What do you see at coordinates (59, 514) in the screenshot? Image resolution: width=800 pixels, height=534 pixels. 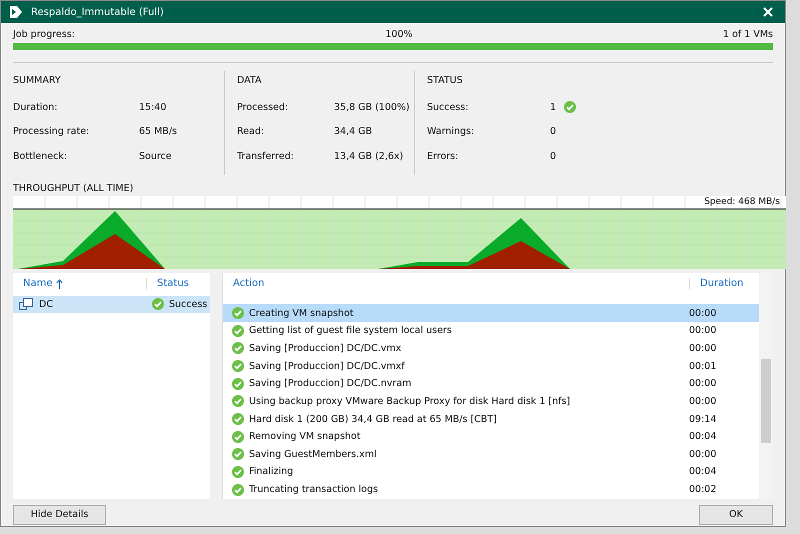 I see `hide-details-button: Hide Details` at bounding box center [59, 514].